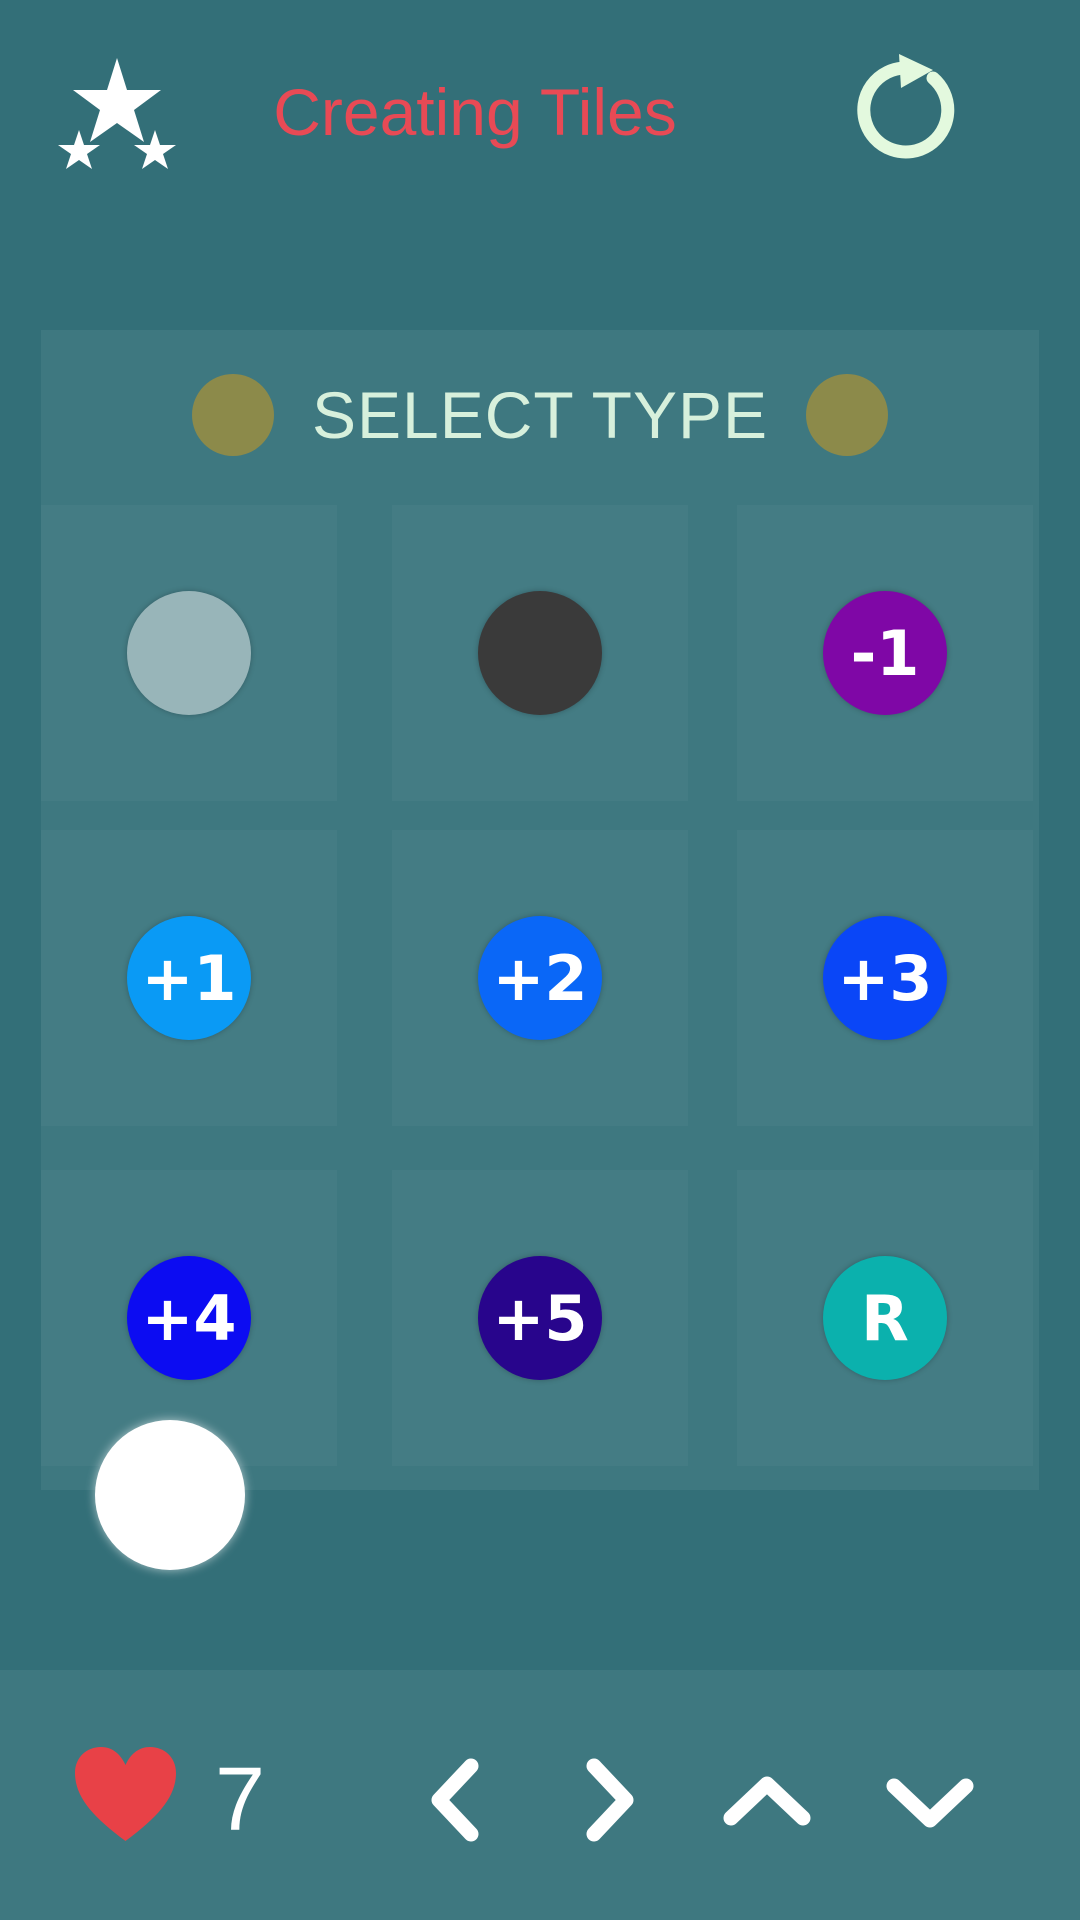 The width and height of the screenshot is (1080, 1920). I want to click on plus-one-chip: +1, so click(189, 978).